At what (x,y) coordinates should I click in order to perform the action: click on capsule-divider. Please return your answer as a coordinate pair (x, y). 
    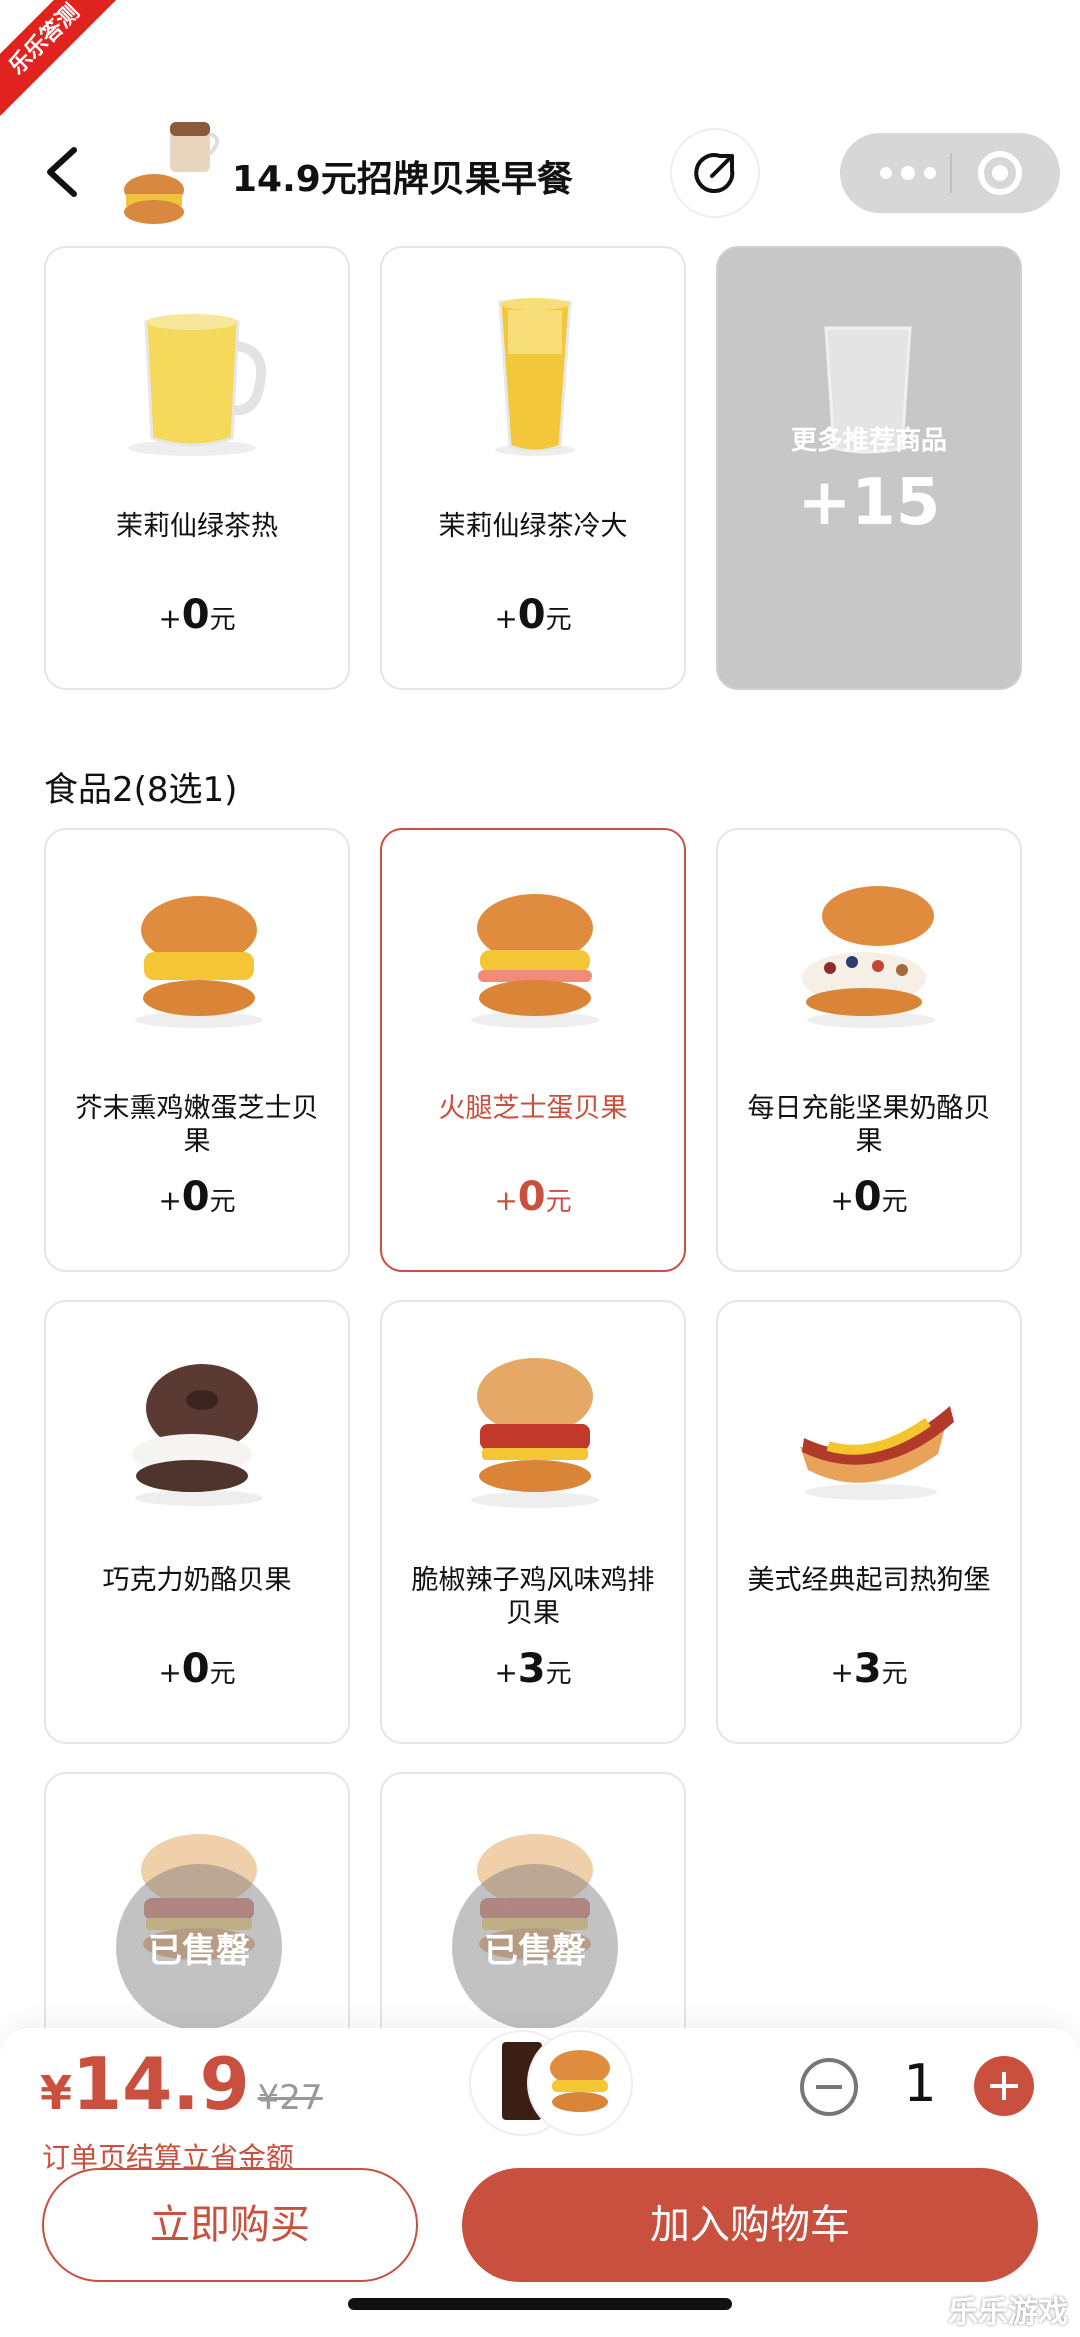
    Looking at the image, I should click on (951, 173).